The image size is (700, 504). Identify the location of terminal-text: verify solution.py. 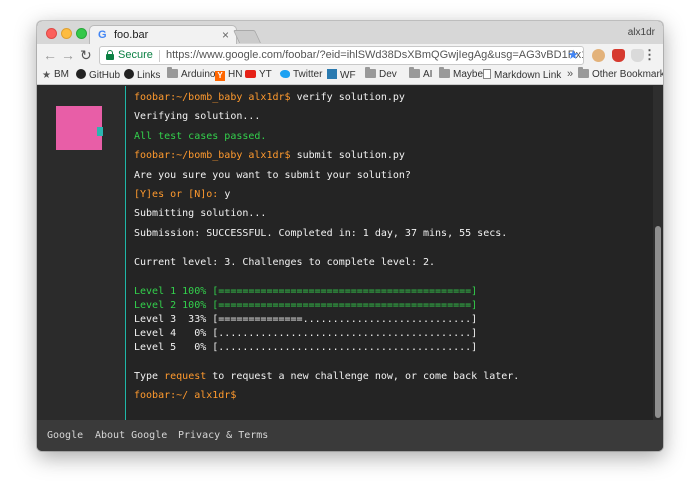
(347, 97).